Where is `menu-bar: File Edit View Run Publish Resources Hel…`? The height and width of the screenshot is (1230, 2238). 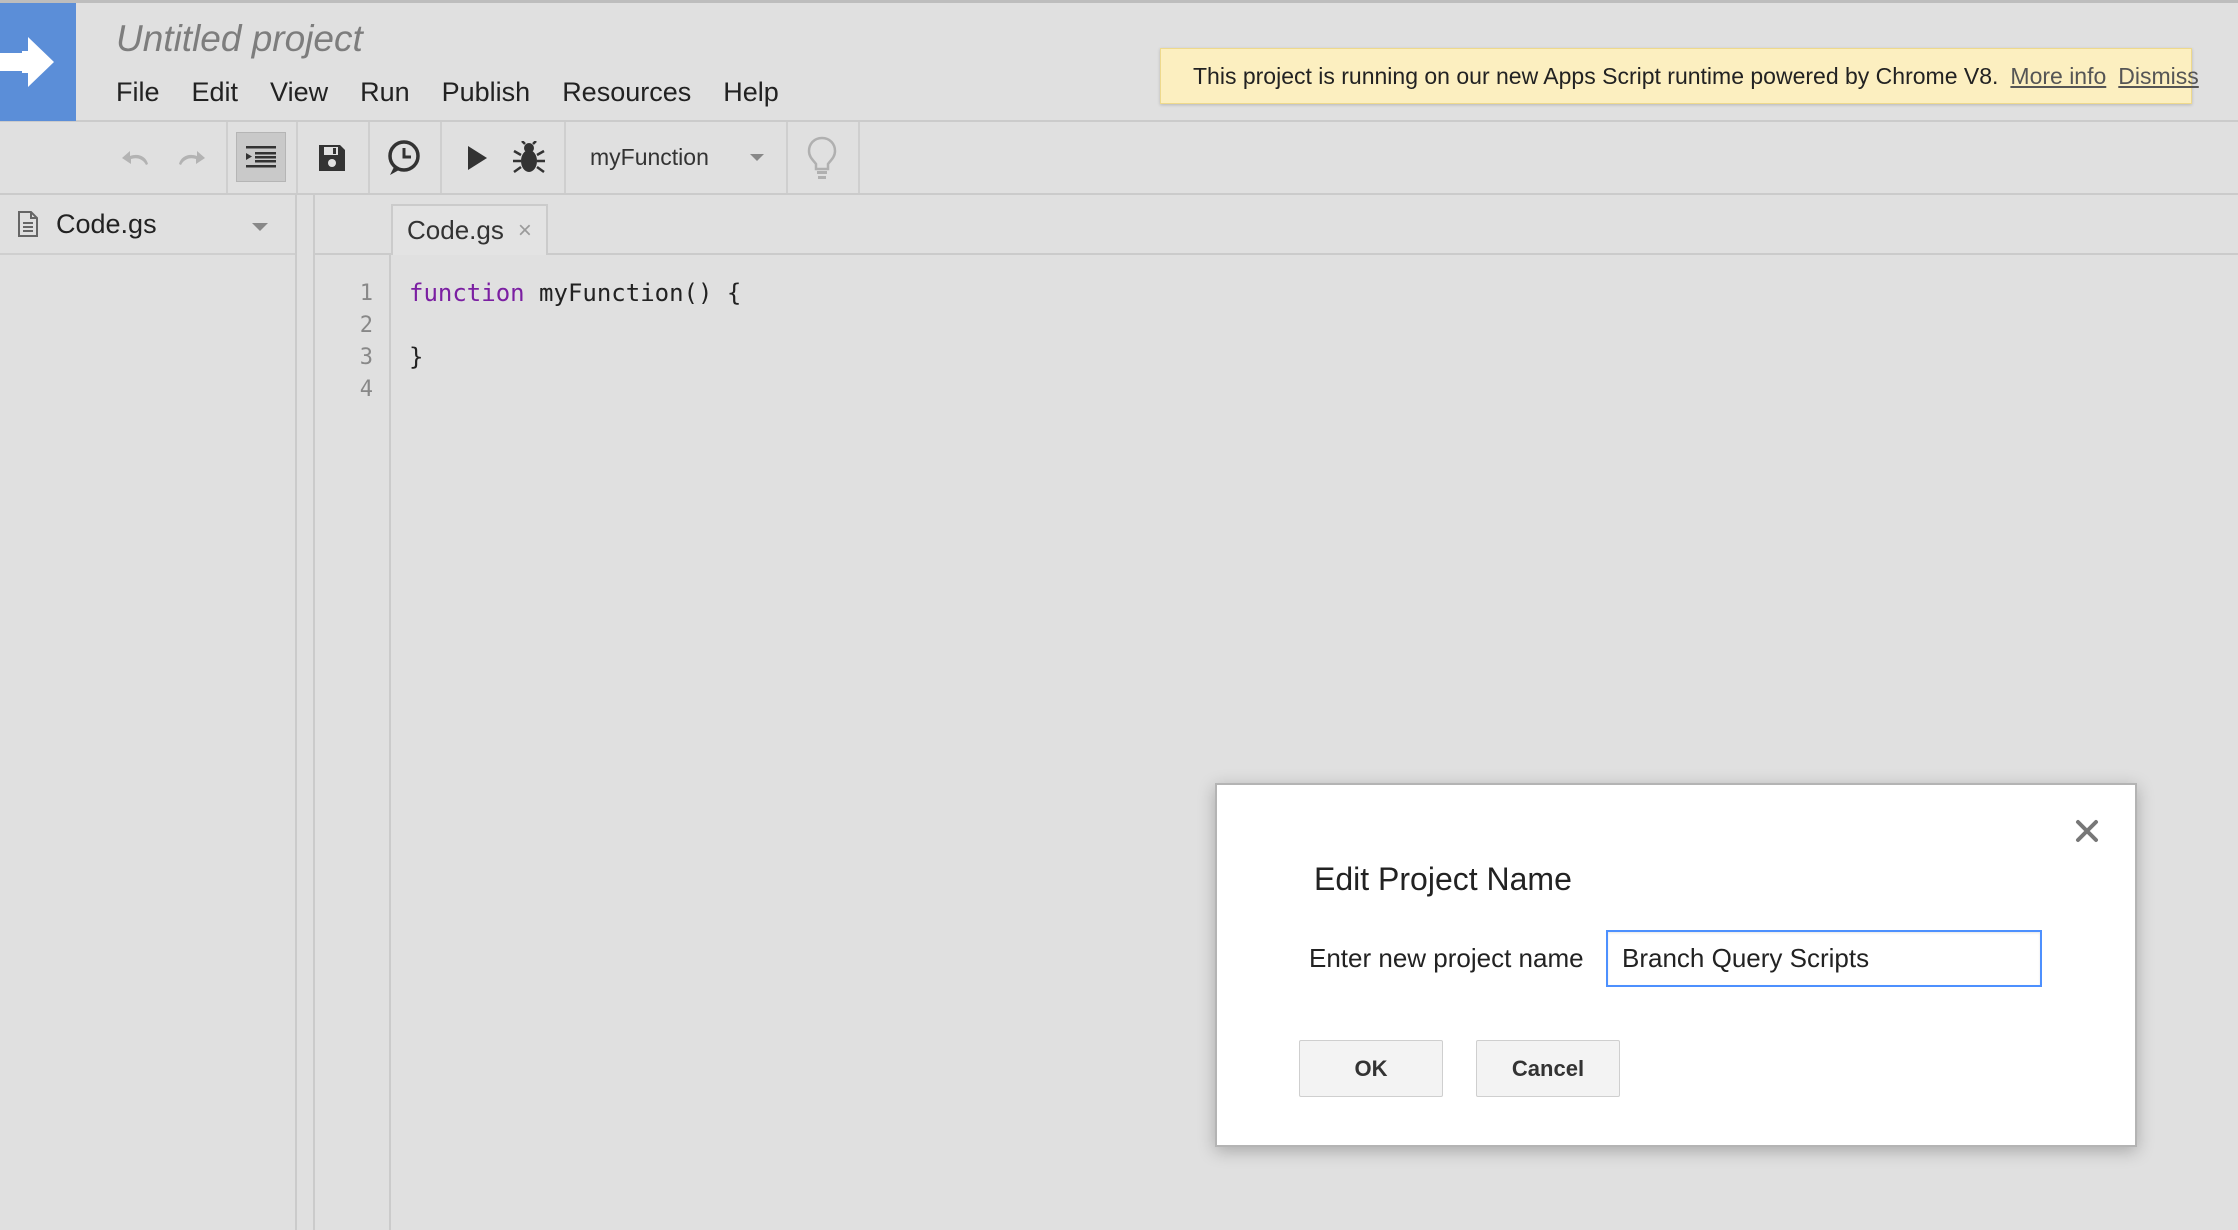
menu-bar: File Edit View Run Publish Resources Hel… is located at coordinates (463, 92).